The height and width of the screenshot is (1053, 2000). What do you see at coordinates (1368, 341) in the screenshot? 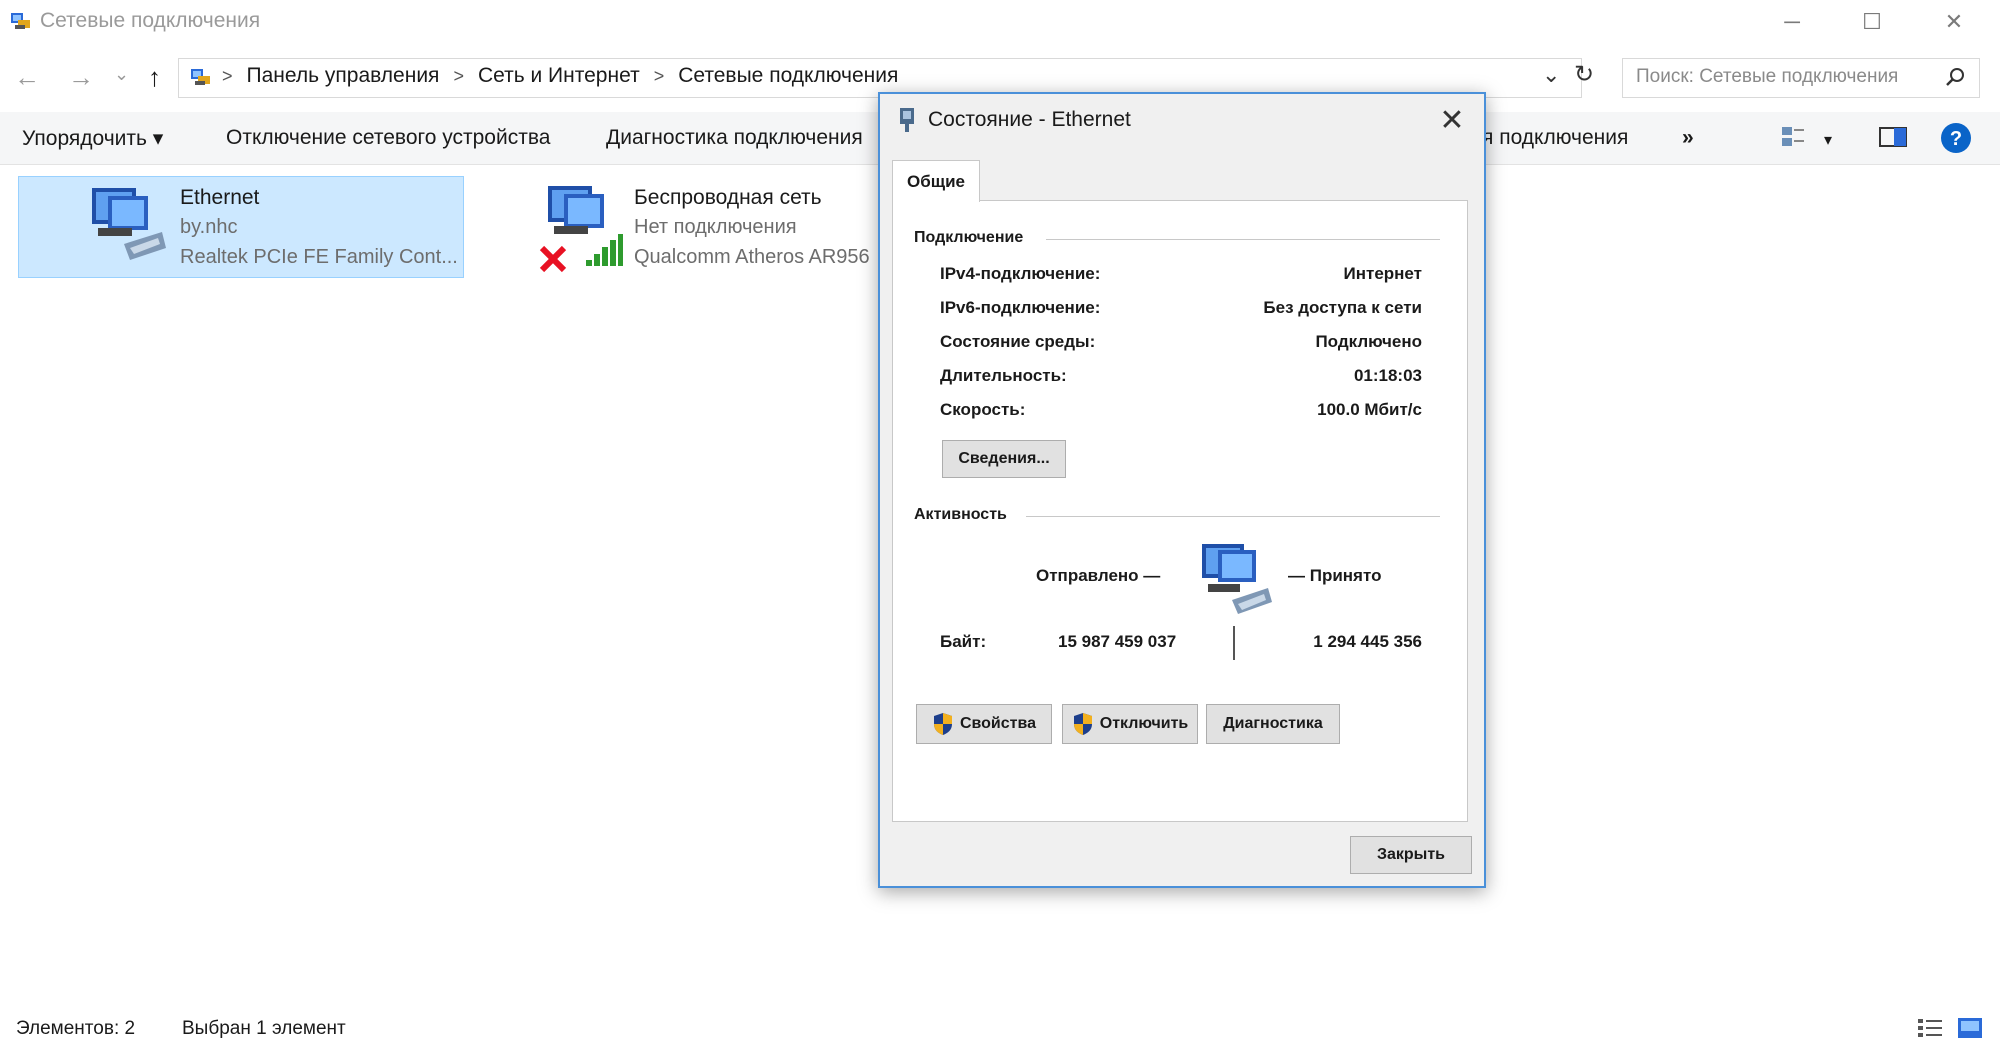
I see `media-state-value: Подключено` at bounding box center [1368, 341].